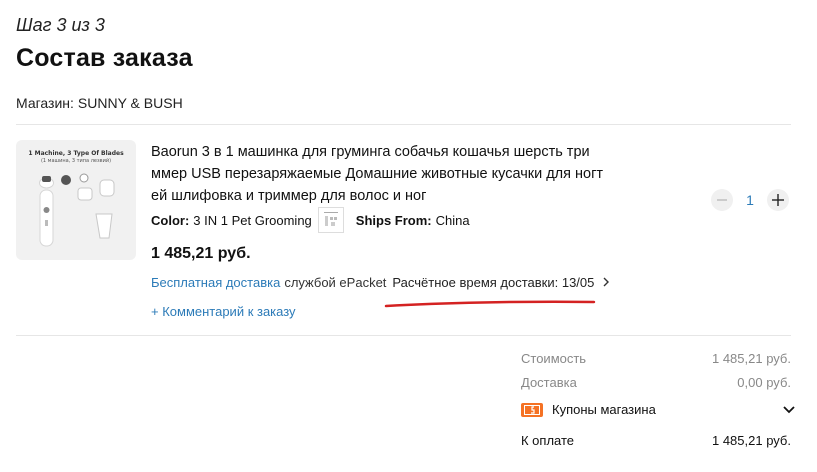 This screenshot has height=472, width=817. I want to click on free-delivery-label: Бесплатная доставка, so click(216, 282).